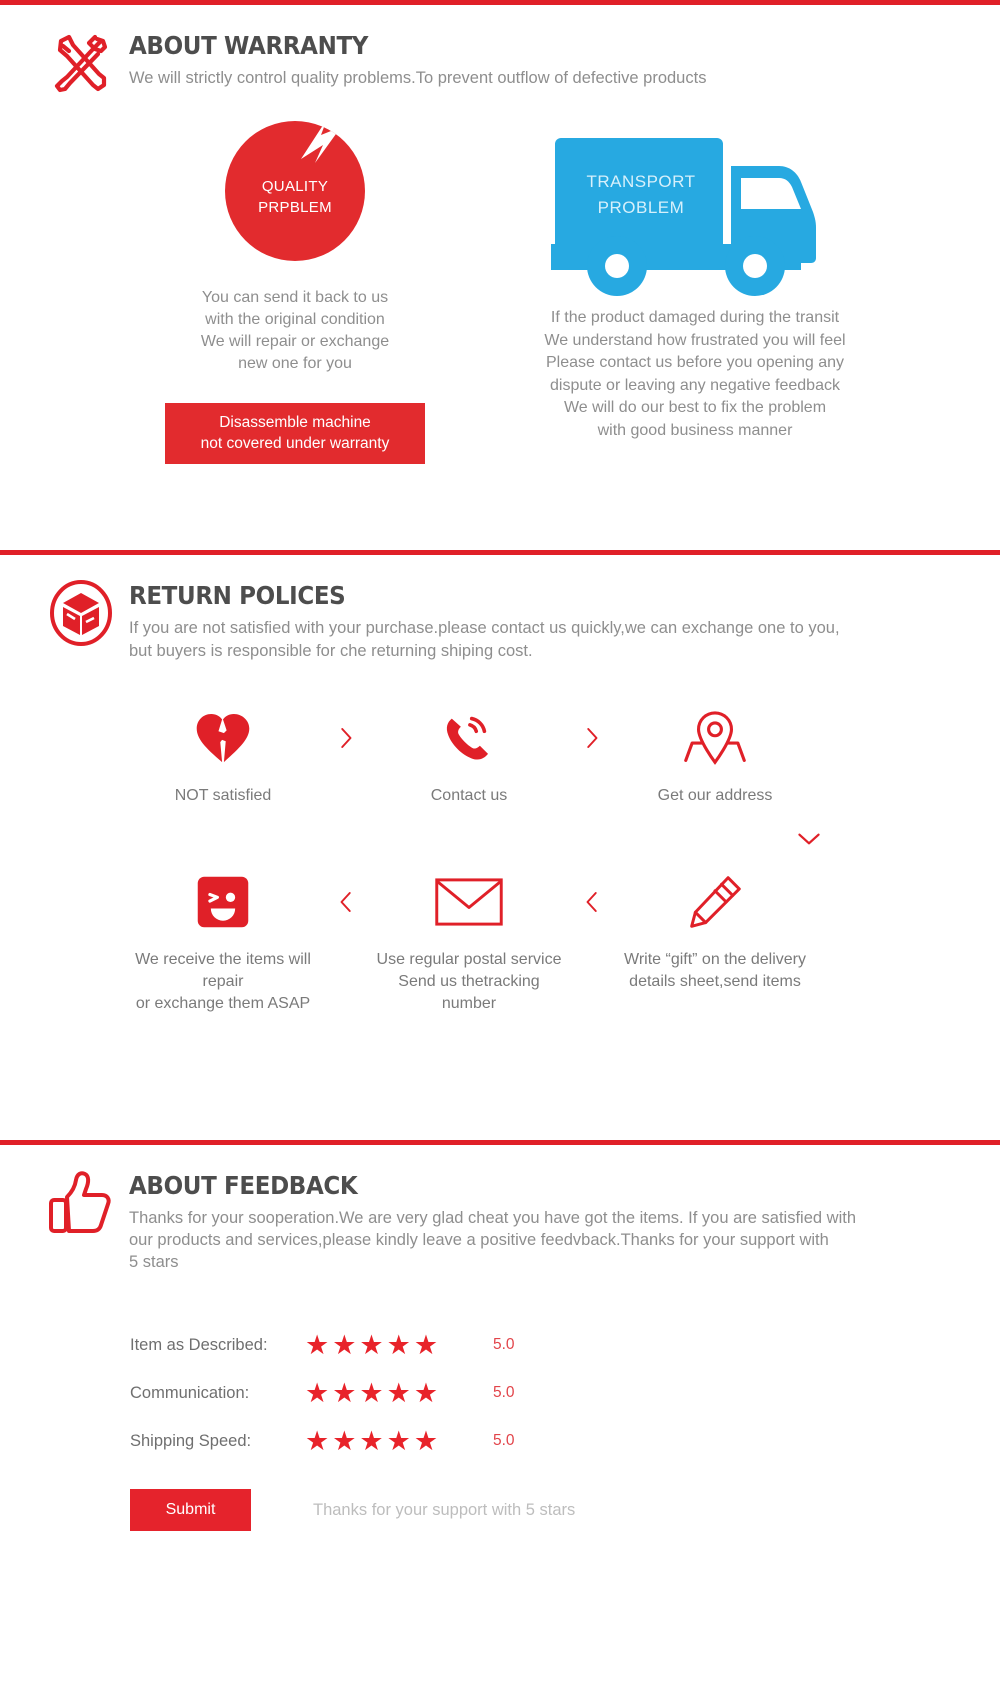  I want to click on rating-row-item-as-described: Item as Described: ★★★★★ 5.0, so click(565, 1345).